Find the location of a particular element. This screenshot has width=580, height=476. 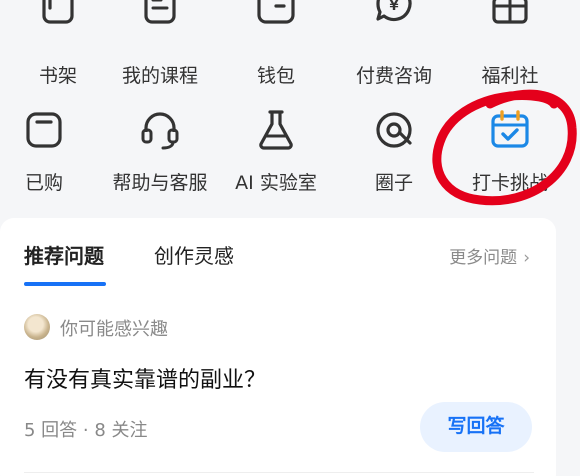

question-title: 有没有真实靠谱的副业？ is located at coordinates (145, 378).